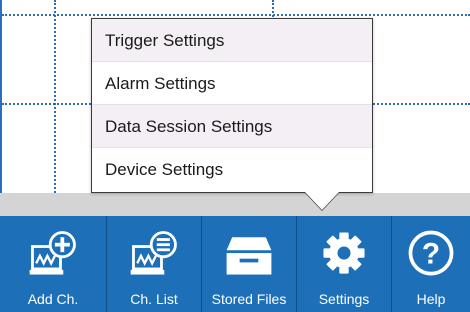 The width and height of the screenshot is (470, 312). I want to click on add-channel-button: Add Ch., so click(53, 264).